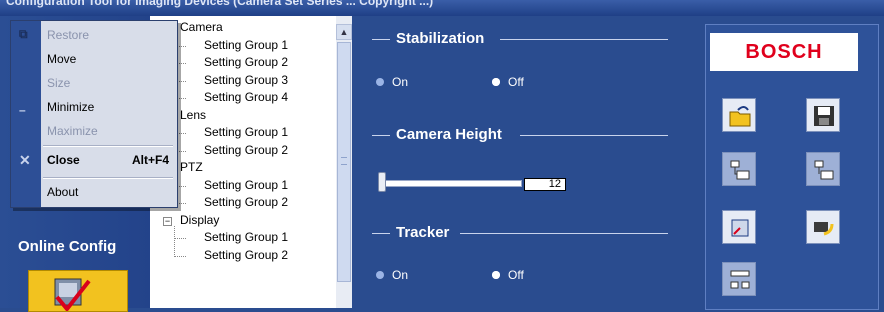 Image resolution: width=884 pixels, height=312 pixels. I want to click on tree-group: PTZ, so click(191, 167).